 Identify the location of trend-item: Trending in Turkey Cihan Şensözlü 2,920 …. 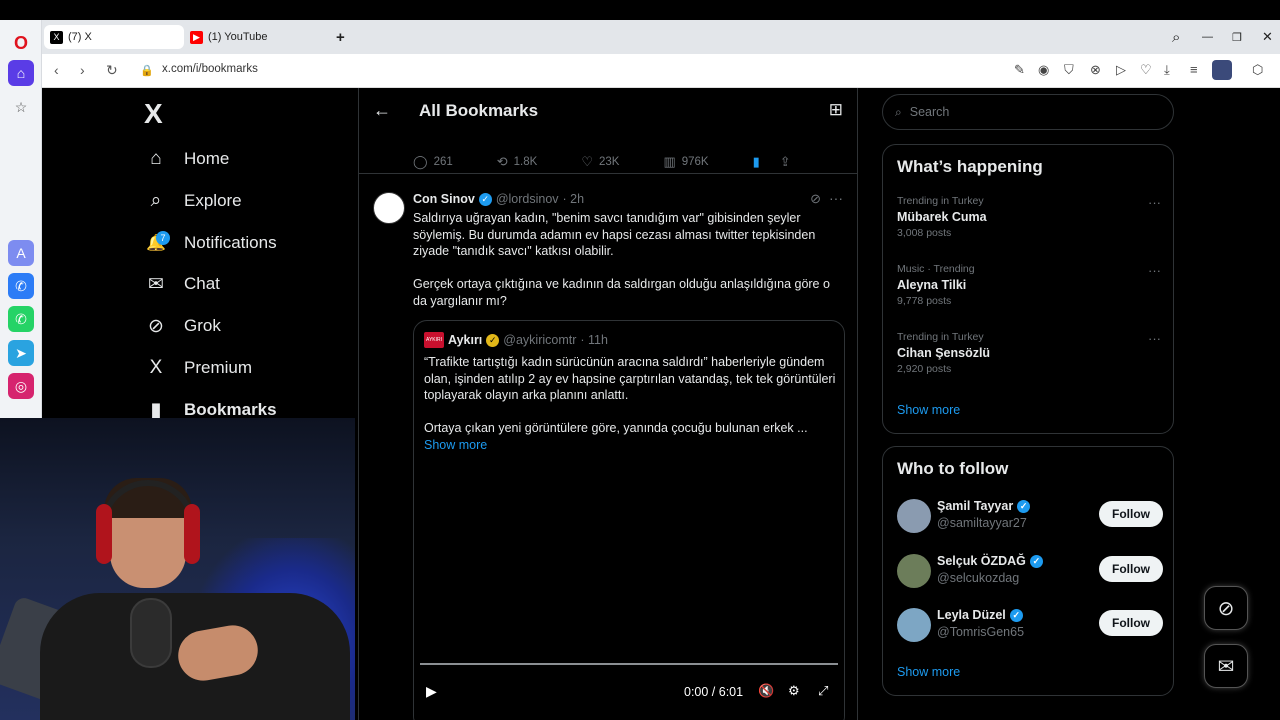
(1029, 353).